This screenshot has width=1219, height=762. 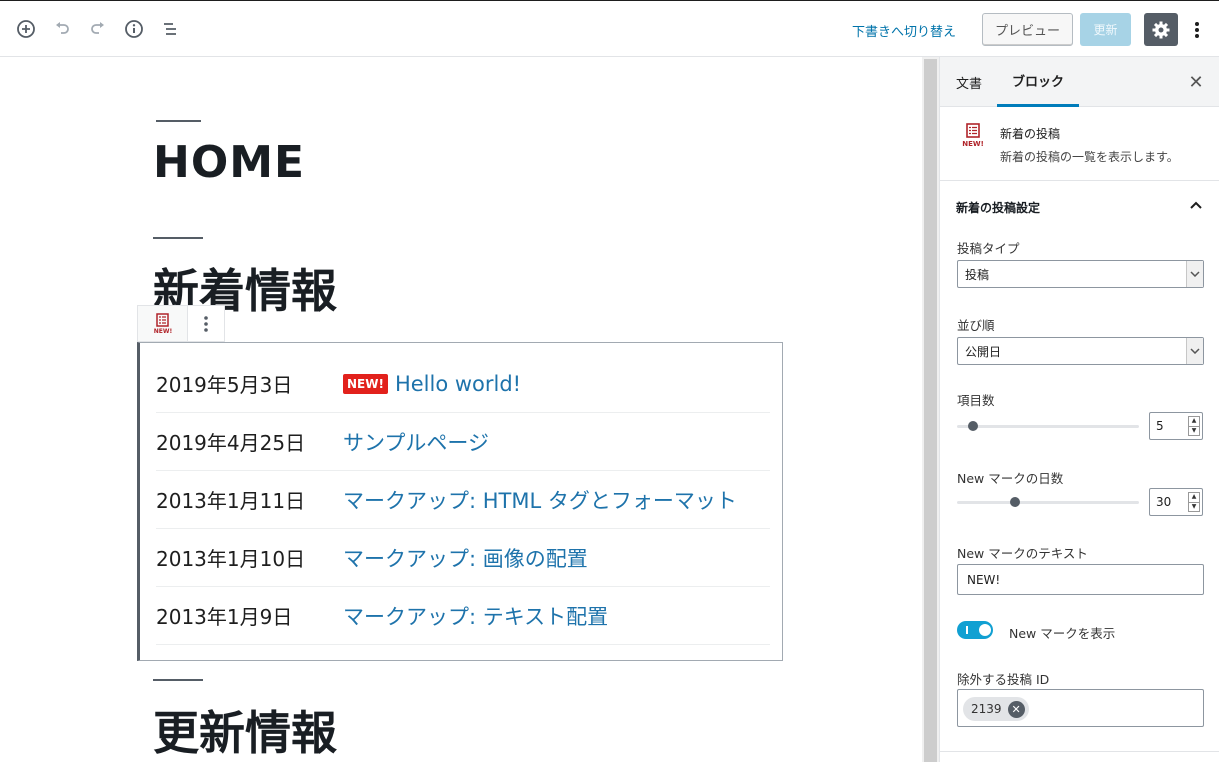 What do you see at coordinates (1062, 633) in the screenshot?
I see `show-new-label: New マークを表示` at bounding box center [1062, 633].